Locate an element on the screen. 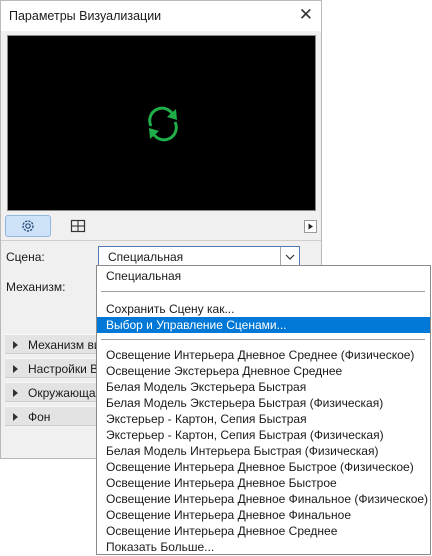 Image resolution: width=432 pixels, height=556 pixels. arrow-right-icon is located at coordinates (310, 226).